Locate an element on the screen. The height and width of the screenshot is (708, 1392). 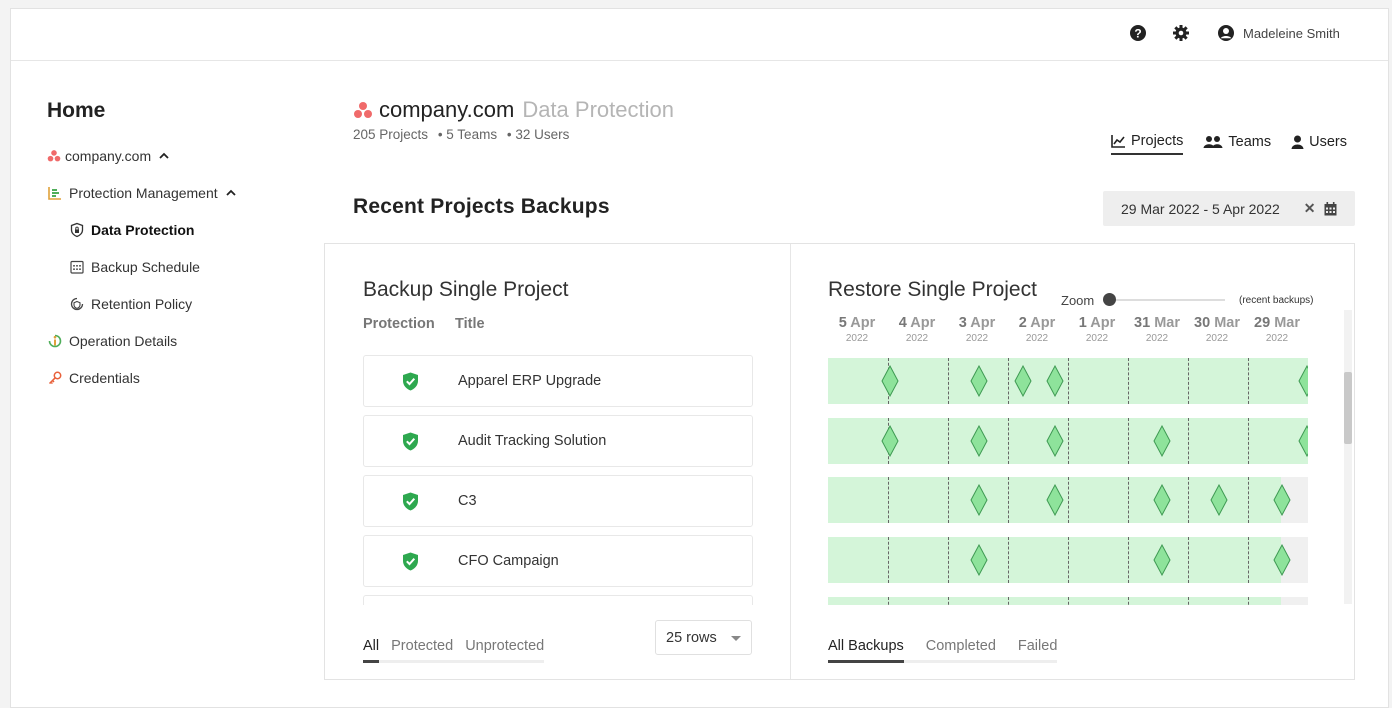
list-item: Audit Tracking Solution is located at coordinates (558, 441).